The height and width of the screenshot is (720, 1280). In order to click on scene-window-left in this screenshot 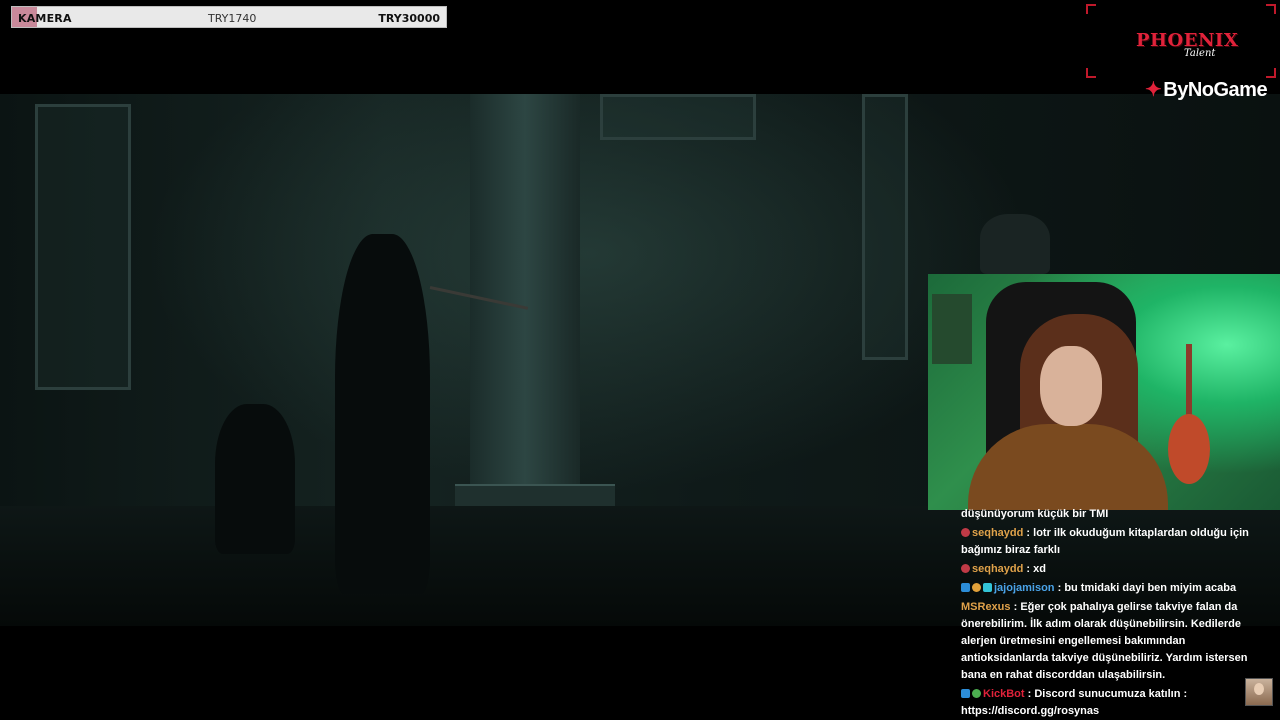, I will do `click(83, 247)`.